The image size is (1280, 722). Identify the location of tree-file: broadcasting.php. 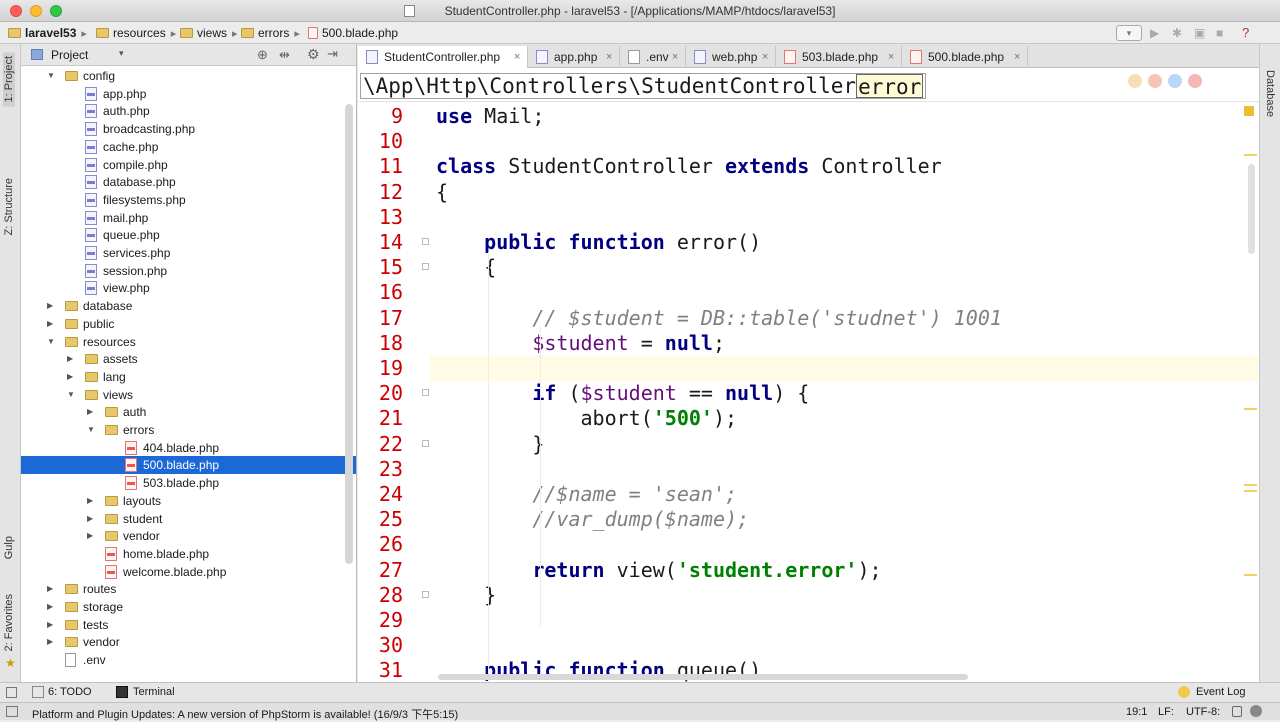
(188, 129).